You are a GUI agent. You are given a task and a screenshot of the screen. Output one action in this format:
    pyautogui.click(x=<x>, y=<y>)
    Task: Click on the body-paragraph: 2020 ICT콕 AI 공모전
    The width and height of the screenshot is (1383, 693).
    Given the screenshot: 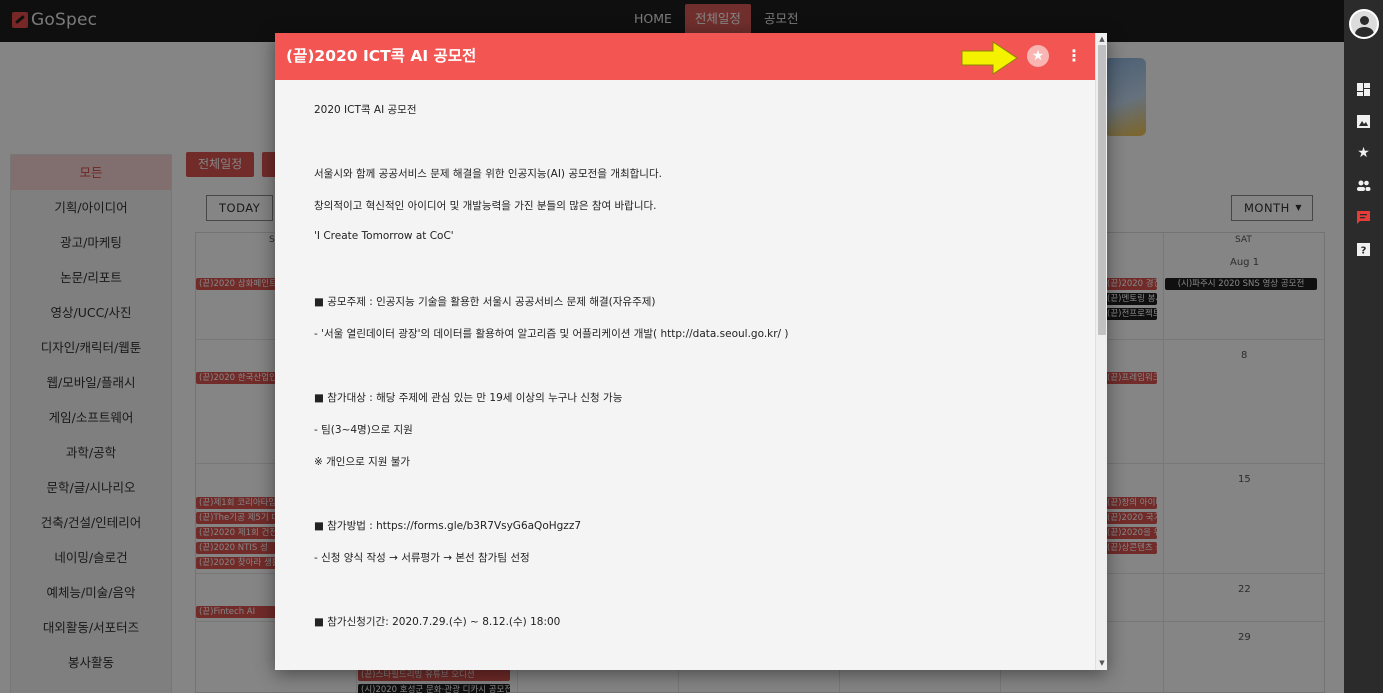 What is the action you would take?
    pyautogui.click(x=365, y=110)
    